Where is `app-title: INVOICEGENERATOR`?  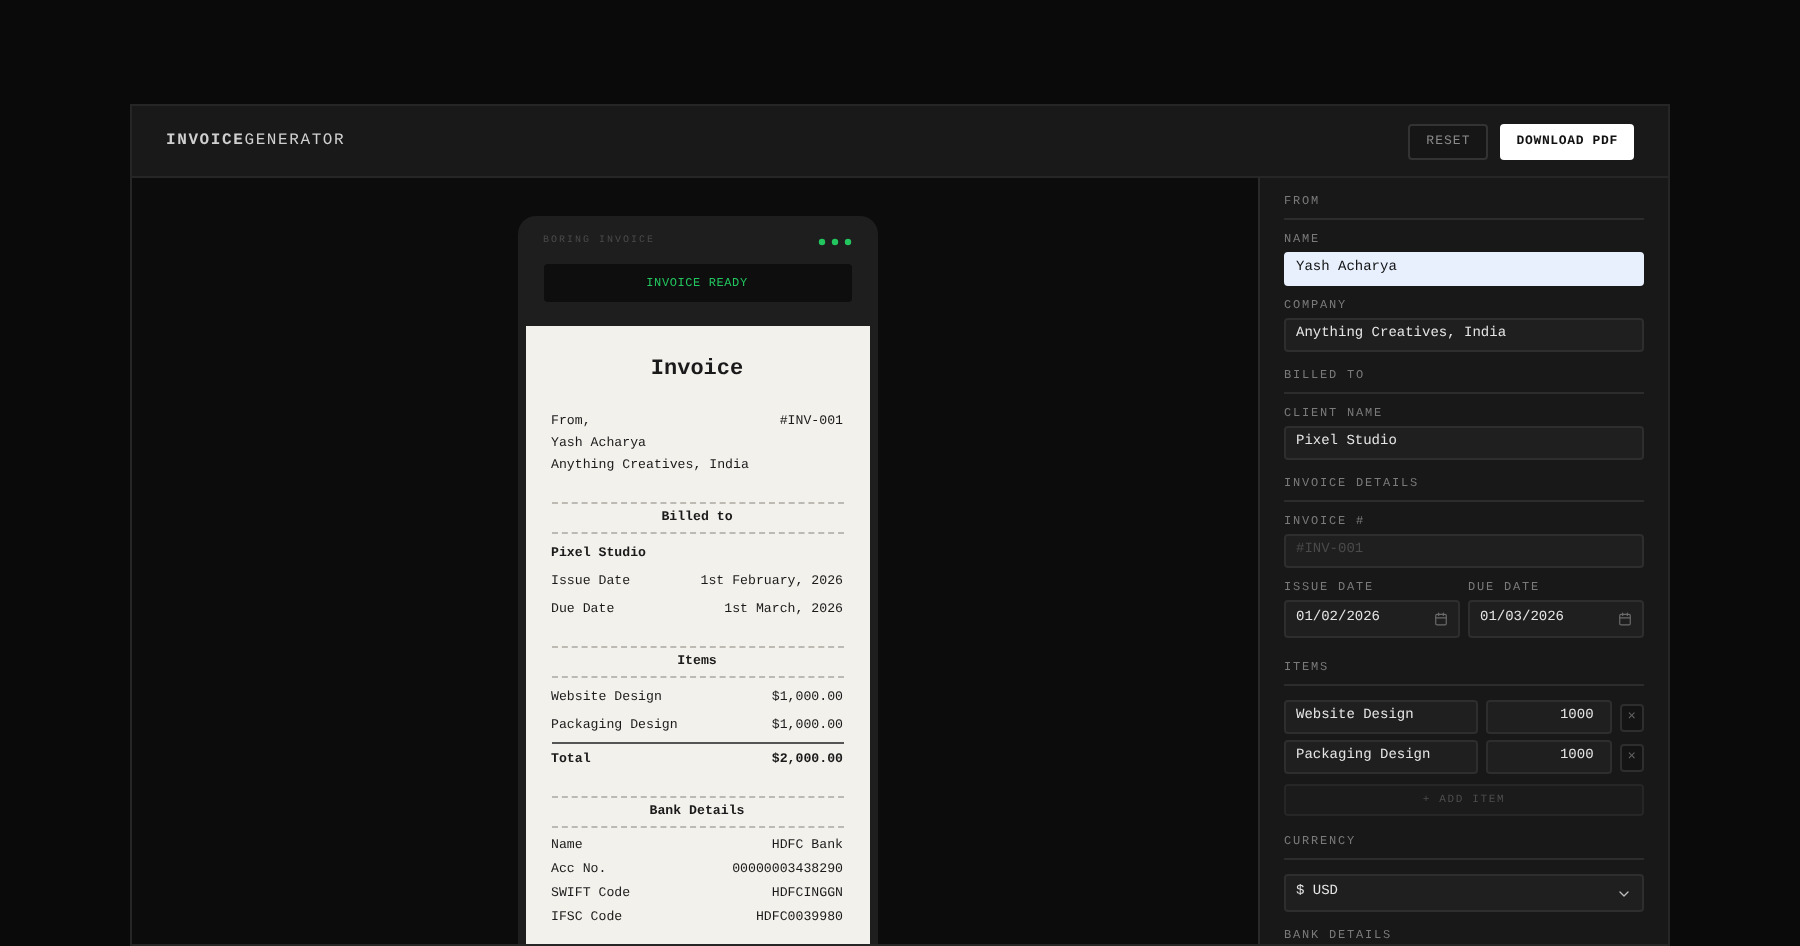
app-title: INVOICEGENERATOR is located at coordinates (256, 141).